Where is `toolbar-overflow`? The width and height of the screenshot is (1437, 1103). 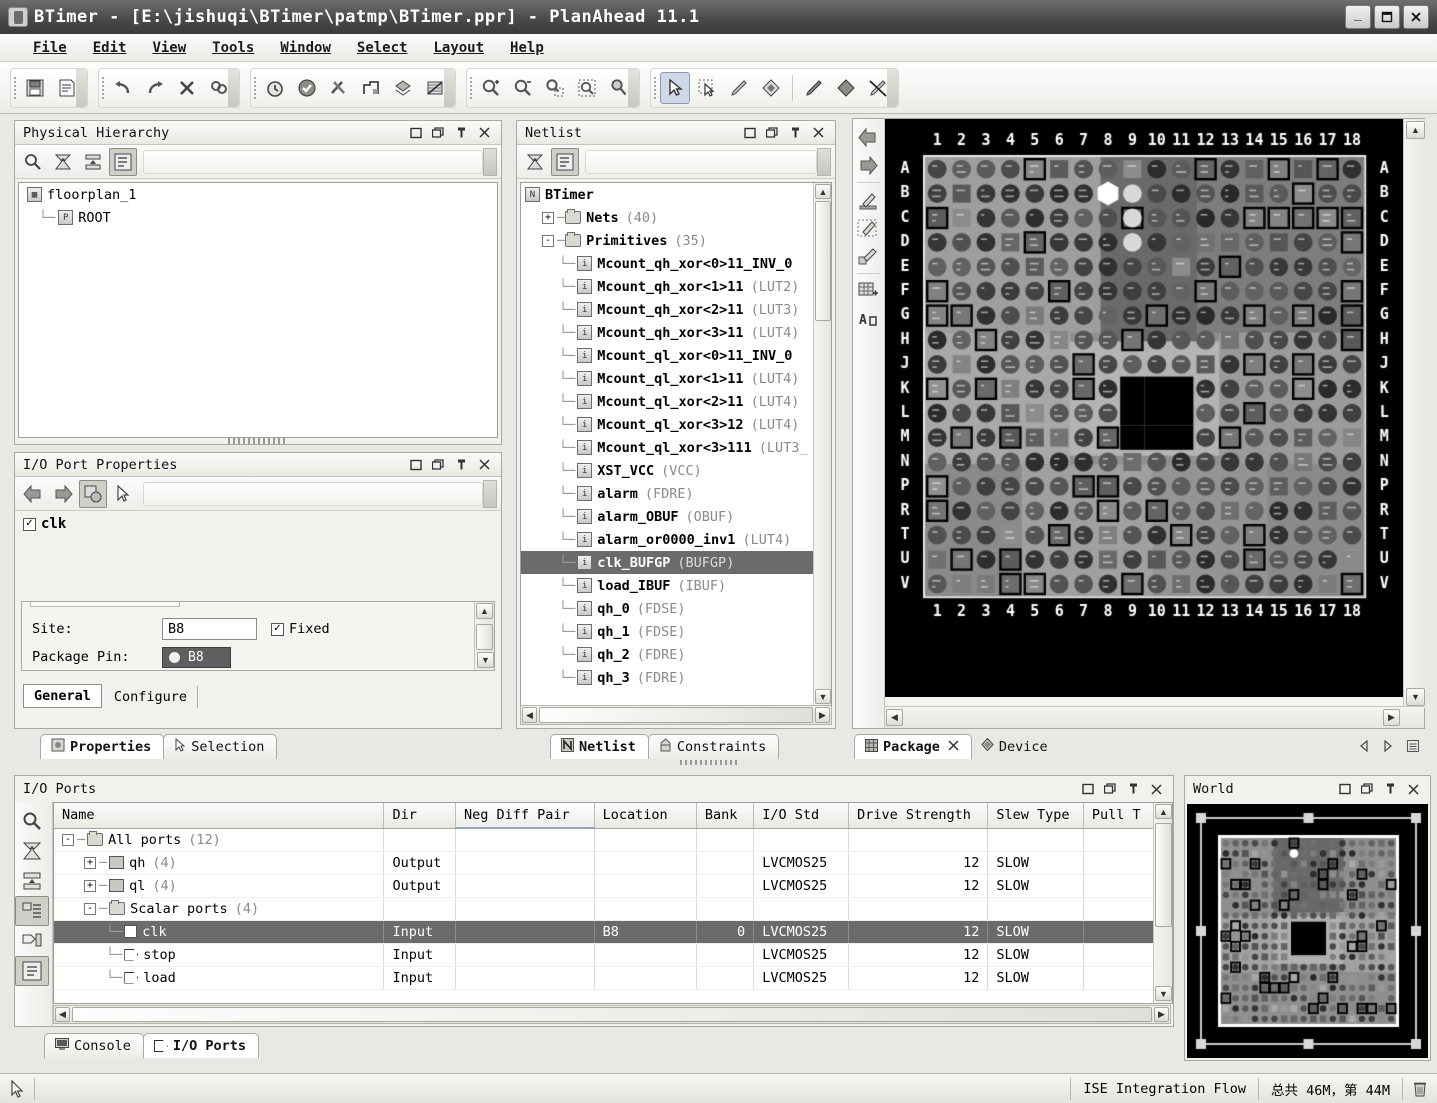
toolbar-overflow is located at coordinates (490, 161).